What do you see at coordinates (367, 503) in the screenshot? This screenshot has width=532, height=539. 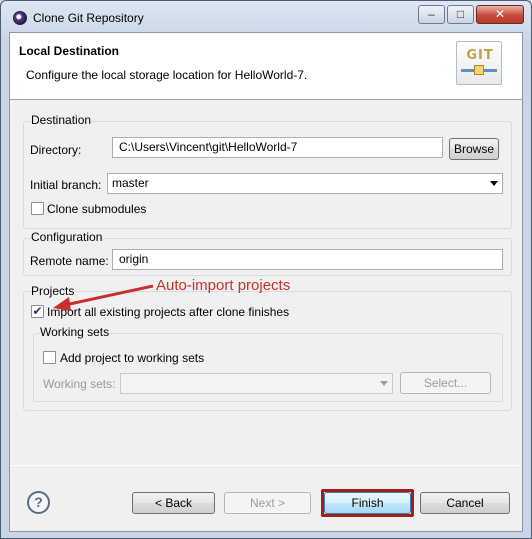 I see `finish-button: Finish` at bounding box center [367, 503].